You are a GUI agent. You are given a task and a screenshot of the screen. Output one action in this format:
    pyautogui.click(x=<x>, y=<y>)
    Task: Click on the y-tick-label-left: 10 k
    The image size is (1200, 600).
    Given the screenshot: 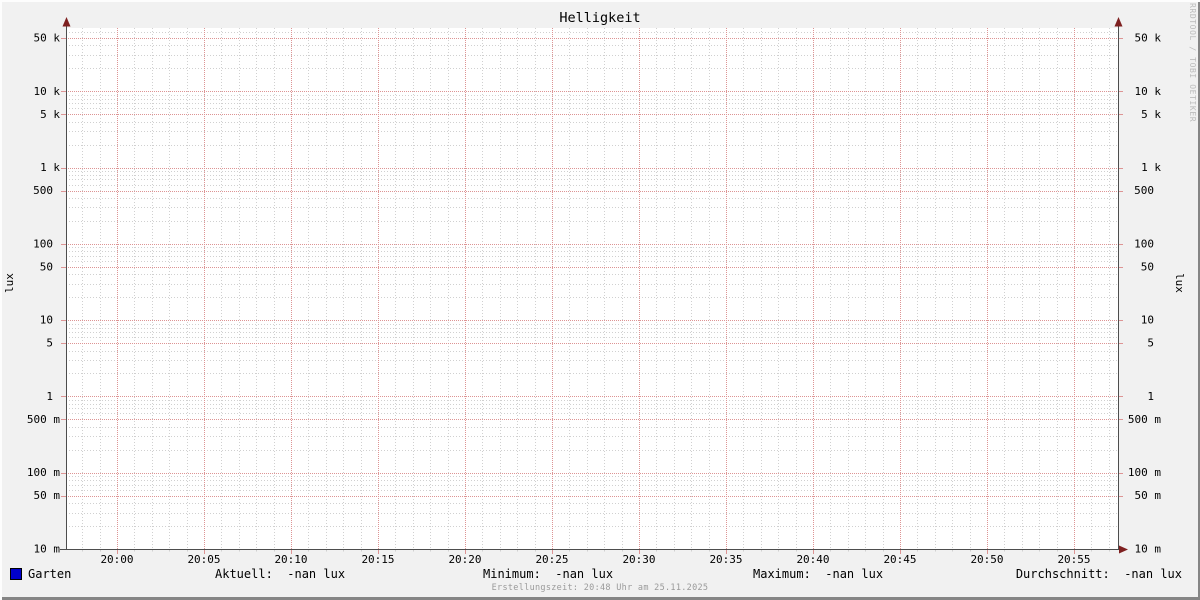 What is the action you would take?
    pyautogui.click(x=47, y=91)
    